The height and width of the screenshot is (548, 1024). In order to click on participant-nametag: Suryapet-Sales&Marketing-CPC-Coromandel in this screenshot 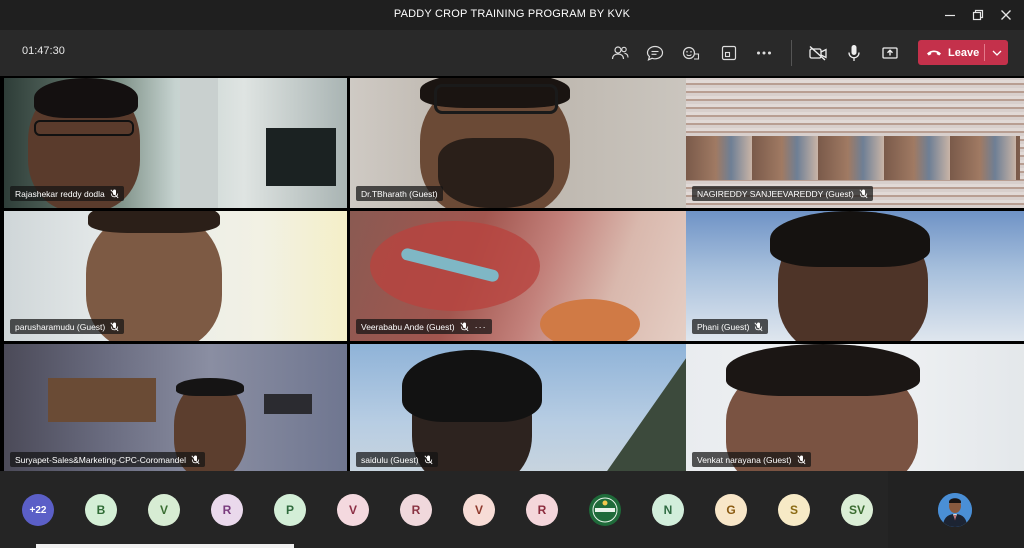, I will do `click(108, 459)`.